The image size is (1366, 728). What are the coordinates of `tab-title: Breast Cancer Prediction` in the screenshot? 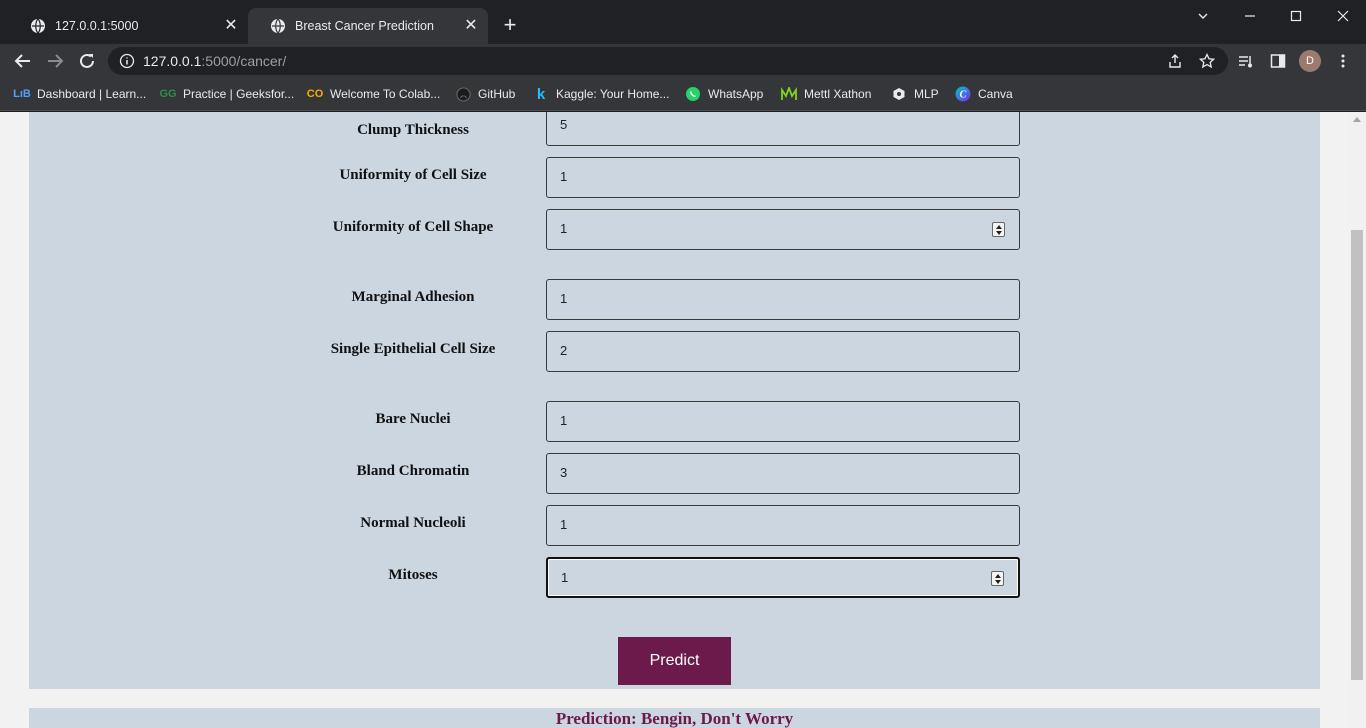 It's located at (364, 26).